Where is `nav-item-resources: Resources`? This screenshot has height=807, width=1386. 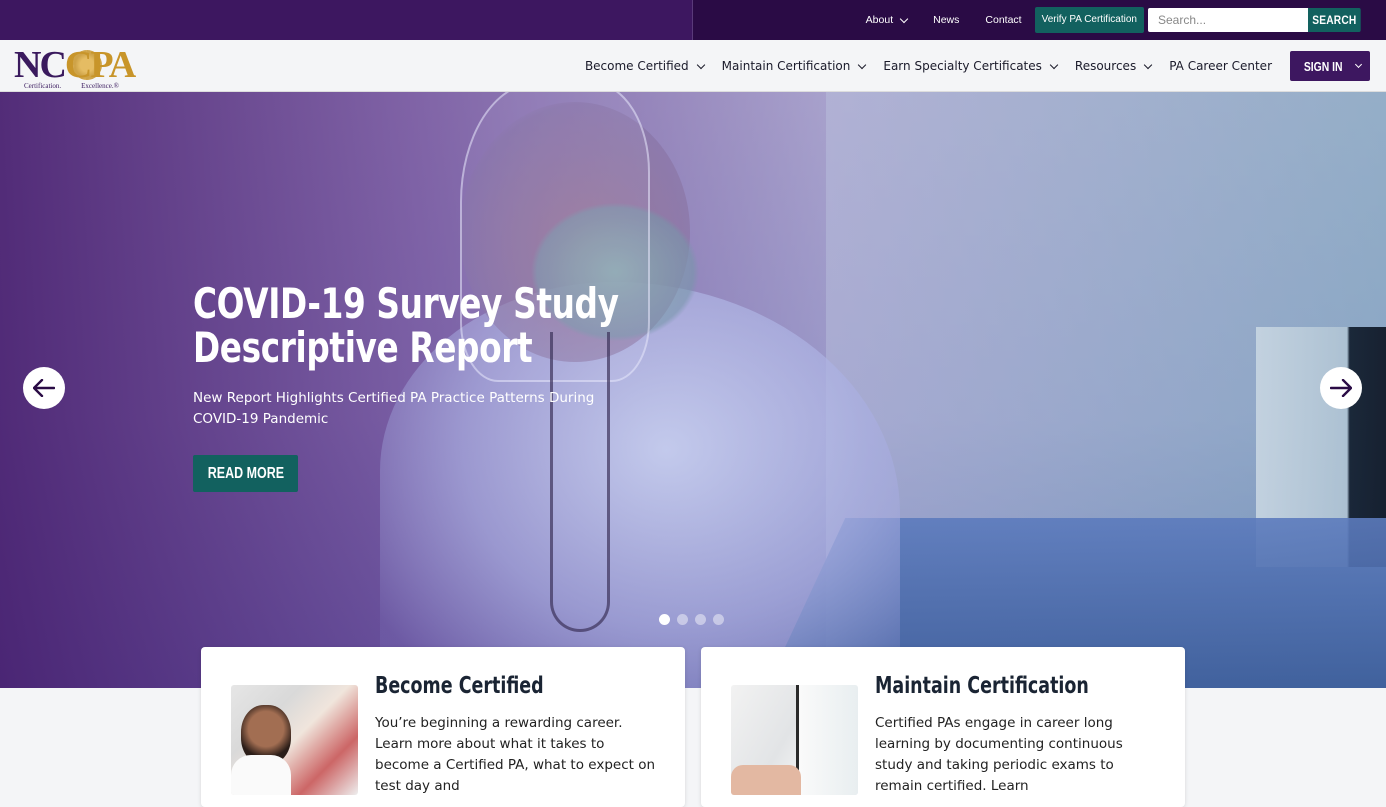 nav-item-resources: Resources is located at coordinates (1113, 66).